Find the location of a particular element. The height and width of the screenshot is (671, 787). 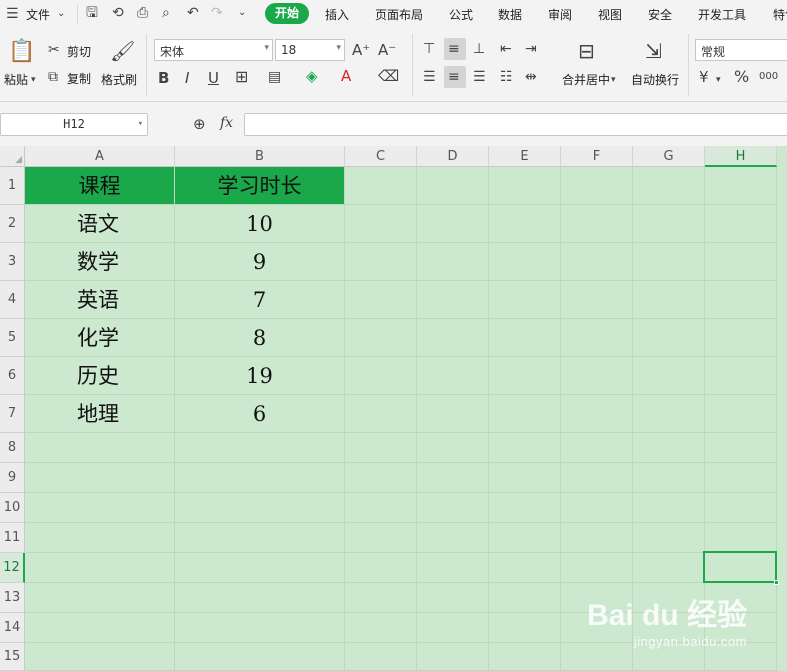

cell-g10 is located at coordinates (669, 508).